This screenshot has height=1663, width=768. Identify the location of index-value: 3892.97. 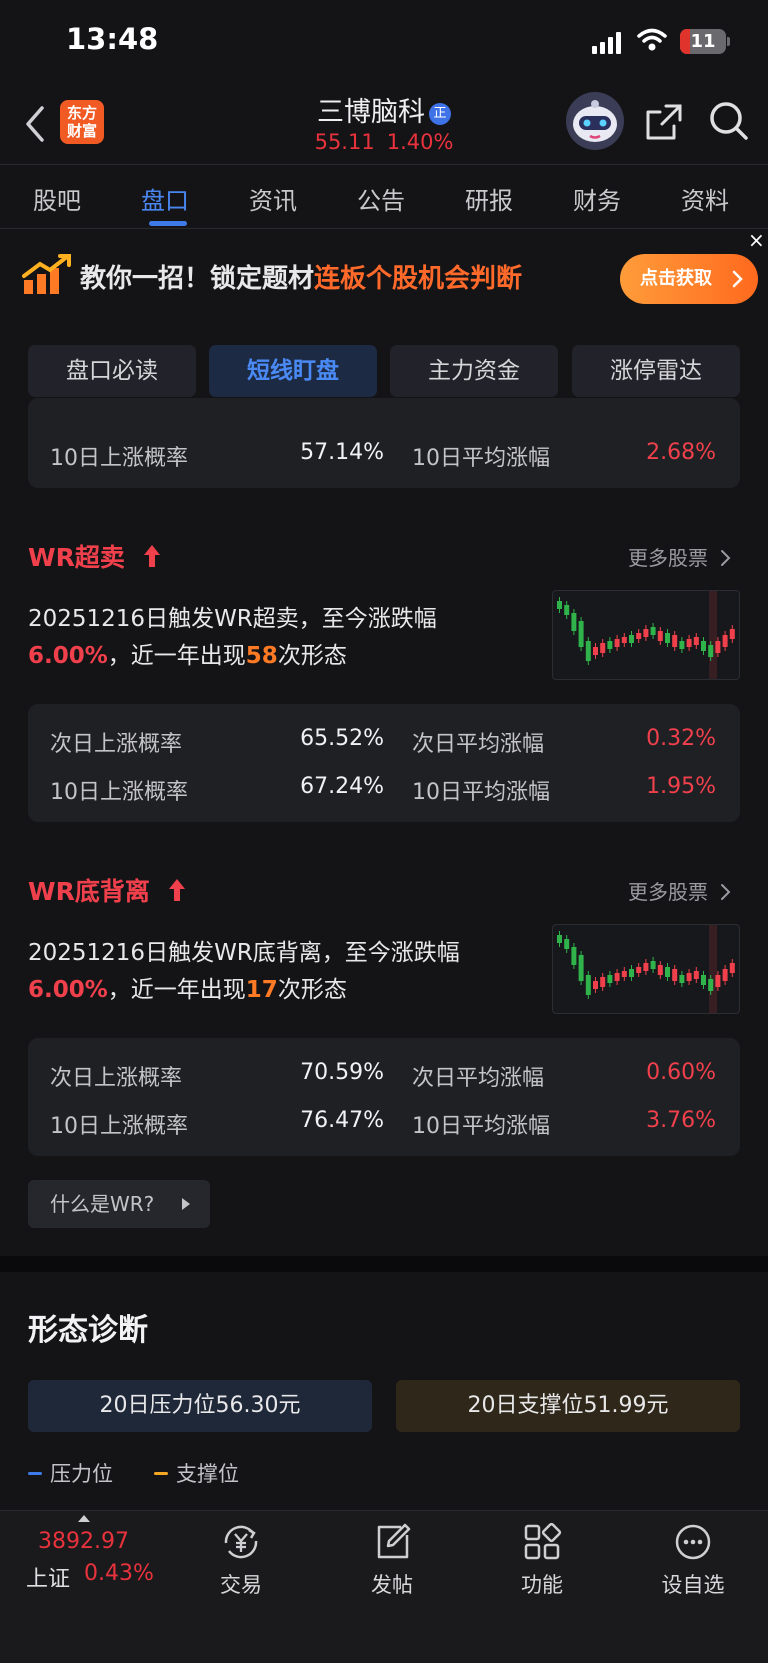
(83, 1541).